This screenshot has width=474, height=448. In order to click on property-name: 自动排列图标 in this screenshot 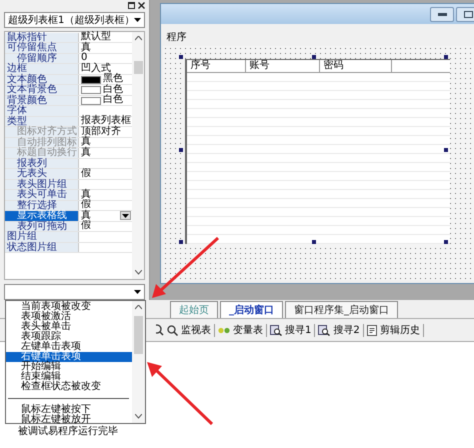, I will do `click(42, 143)`.